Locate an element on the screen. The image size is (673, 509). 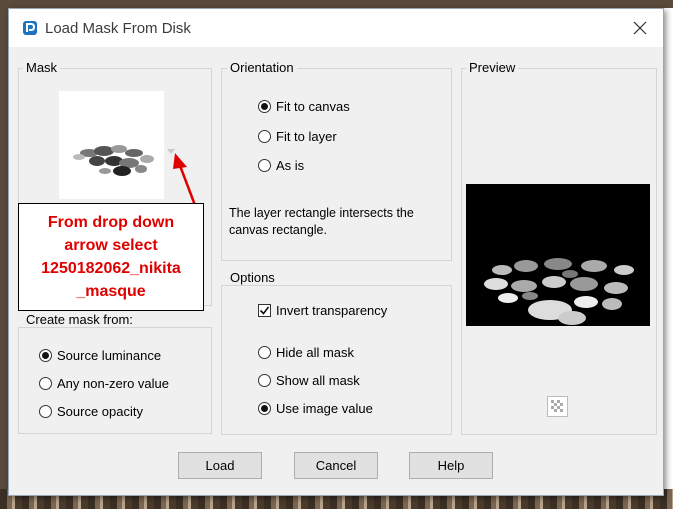
title-bar: Load Mask From Disk is located at coordinates (336, 28).